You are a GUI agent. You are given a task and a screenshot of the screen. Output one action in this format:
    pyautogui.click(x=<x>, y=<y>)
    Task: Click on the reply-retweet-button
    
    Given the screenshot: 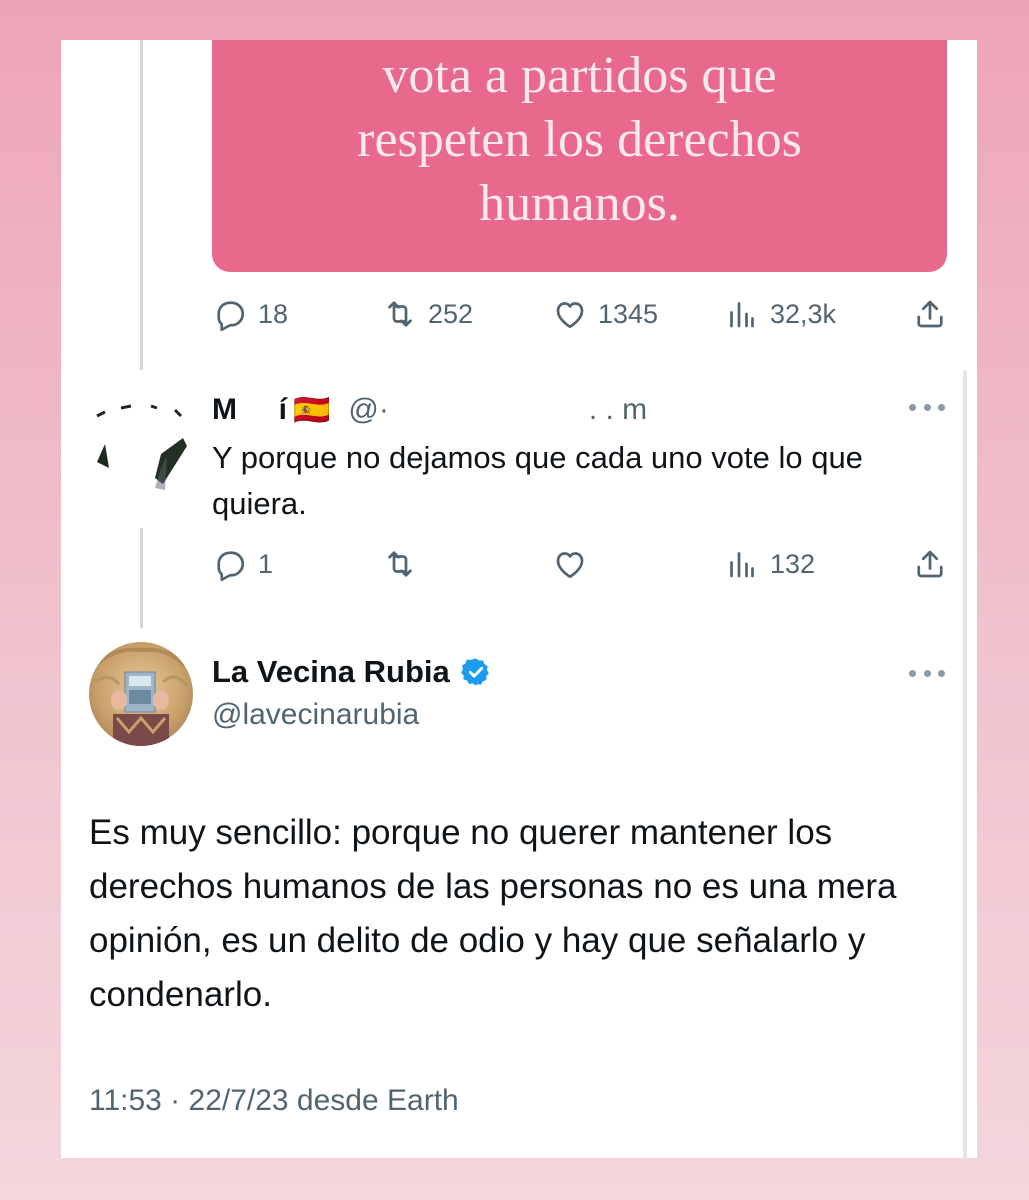 What is the action you would take?
    pyautogui.click(x=405, y=564)
    